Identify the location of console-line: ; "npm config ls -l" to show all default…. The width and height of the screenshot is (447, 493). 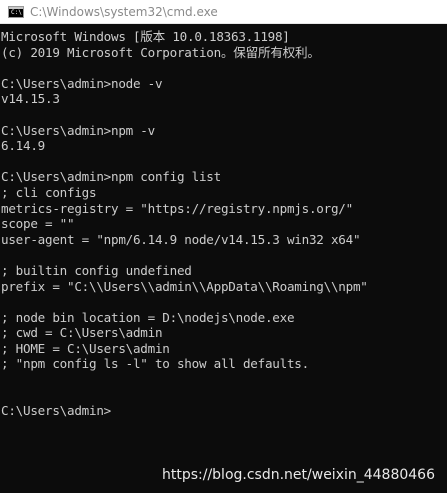
(155, 364).